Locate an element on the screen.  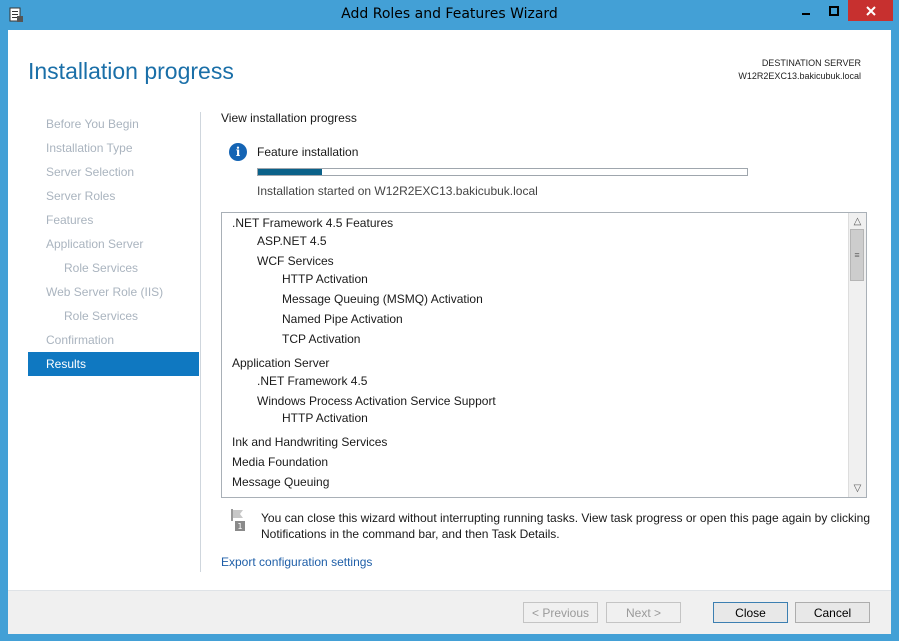
close-icon is located at coordinates (870, 10).